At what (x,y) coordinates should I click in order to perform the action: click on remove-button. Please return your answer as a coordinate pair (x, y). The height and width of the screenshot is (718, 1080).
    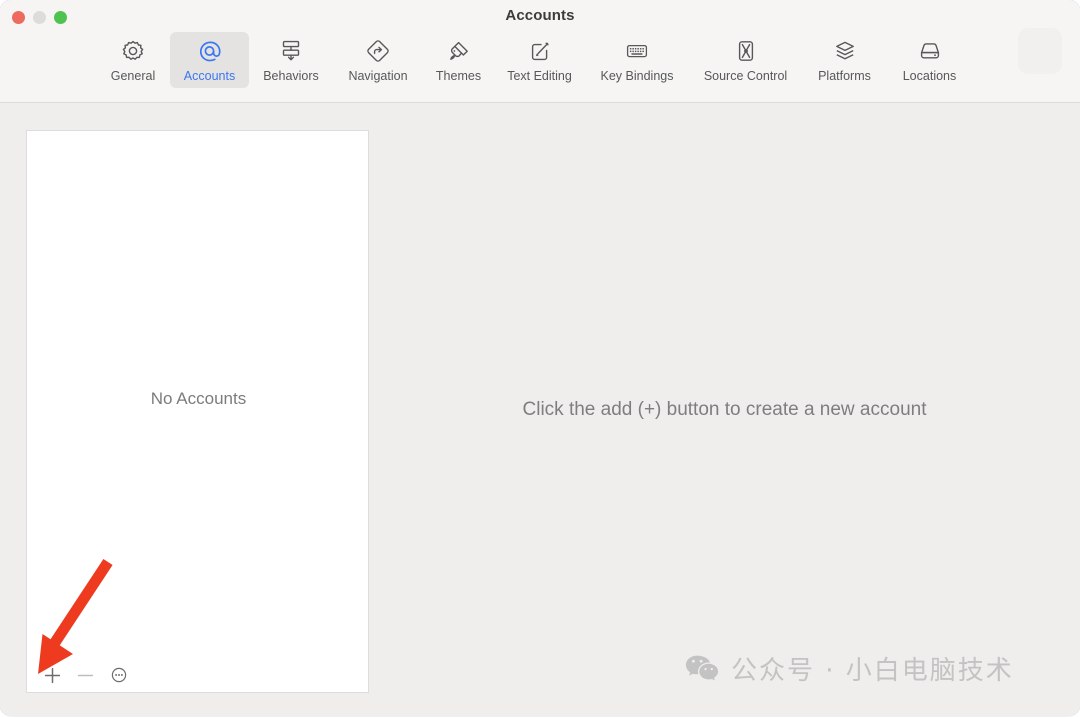
    Looking at the image, I should click on (85, 675).